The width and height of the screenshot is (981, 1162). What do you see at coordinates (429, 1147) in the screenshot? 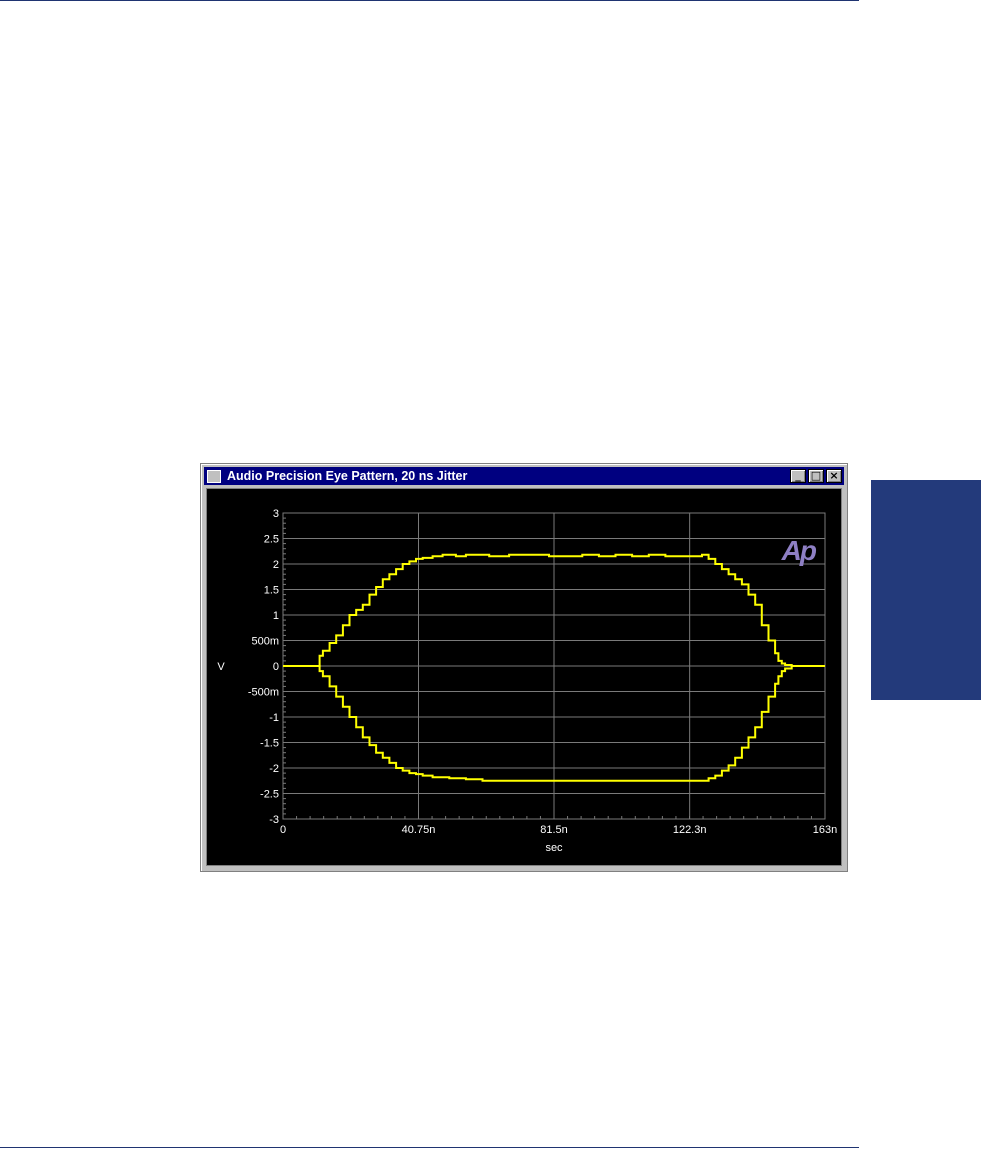
I see `bottom-rule` at bounding box center [429, 1147].